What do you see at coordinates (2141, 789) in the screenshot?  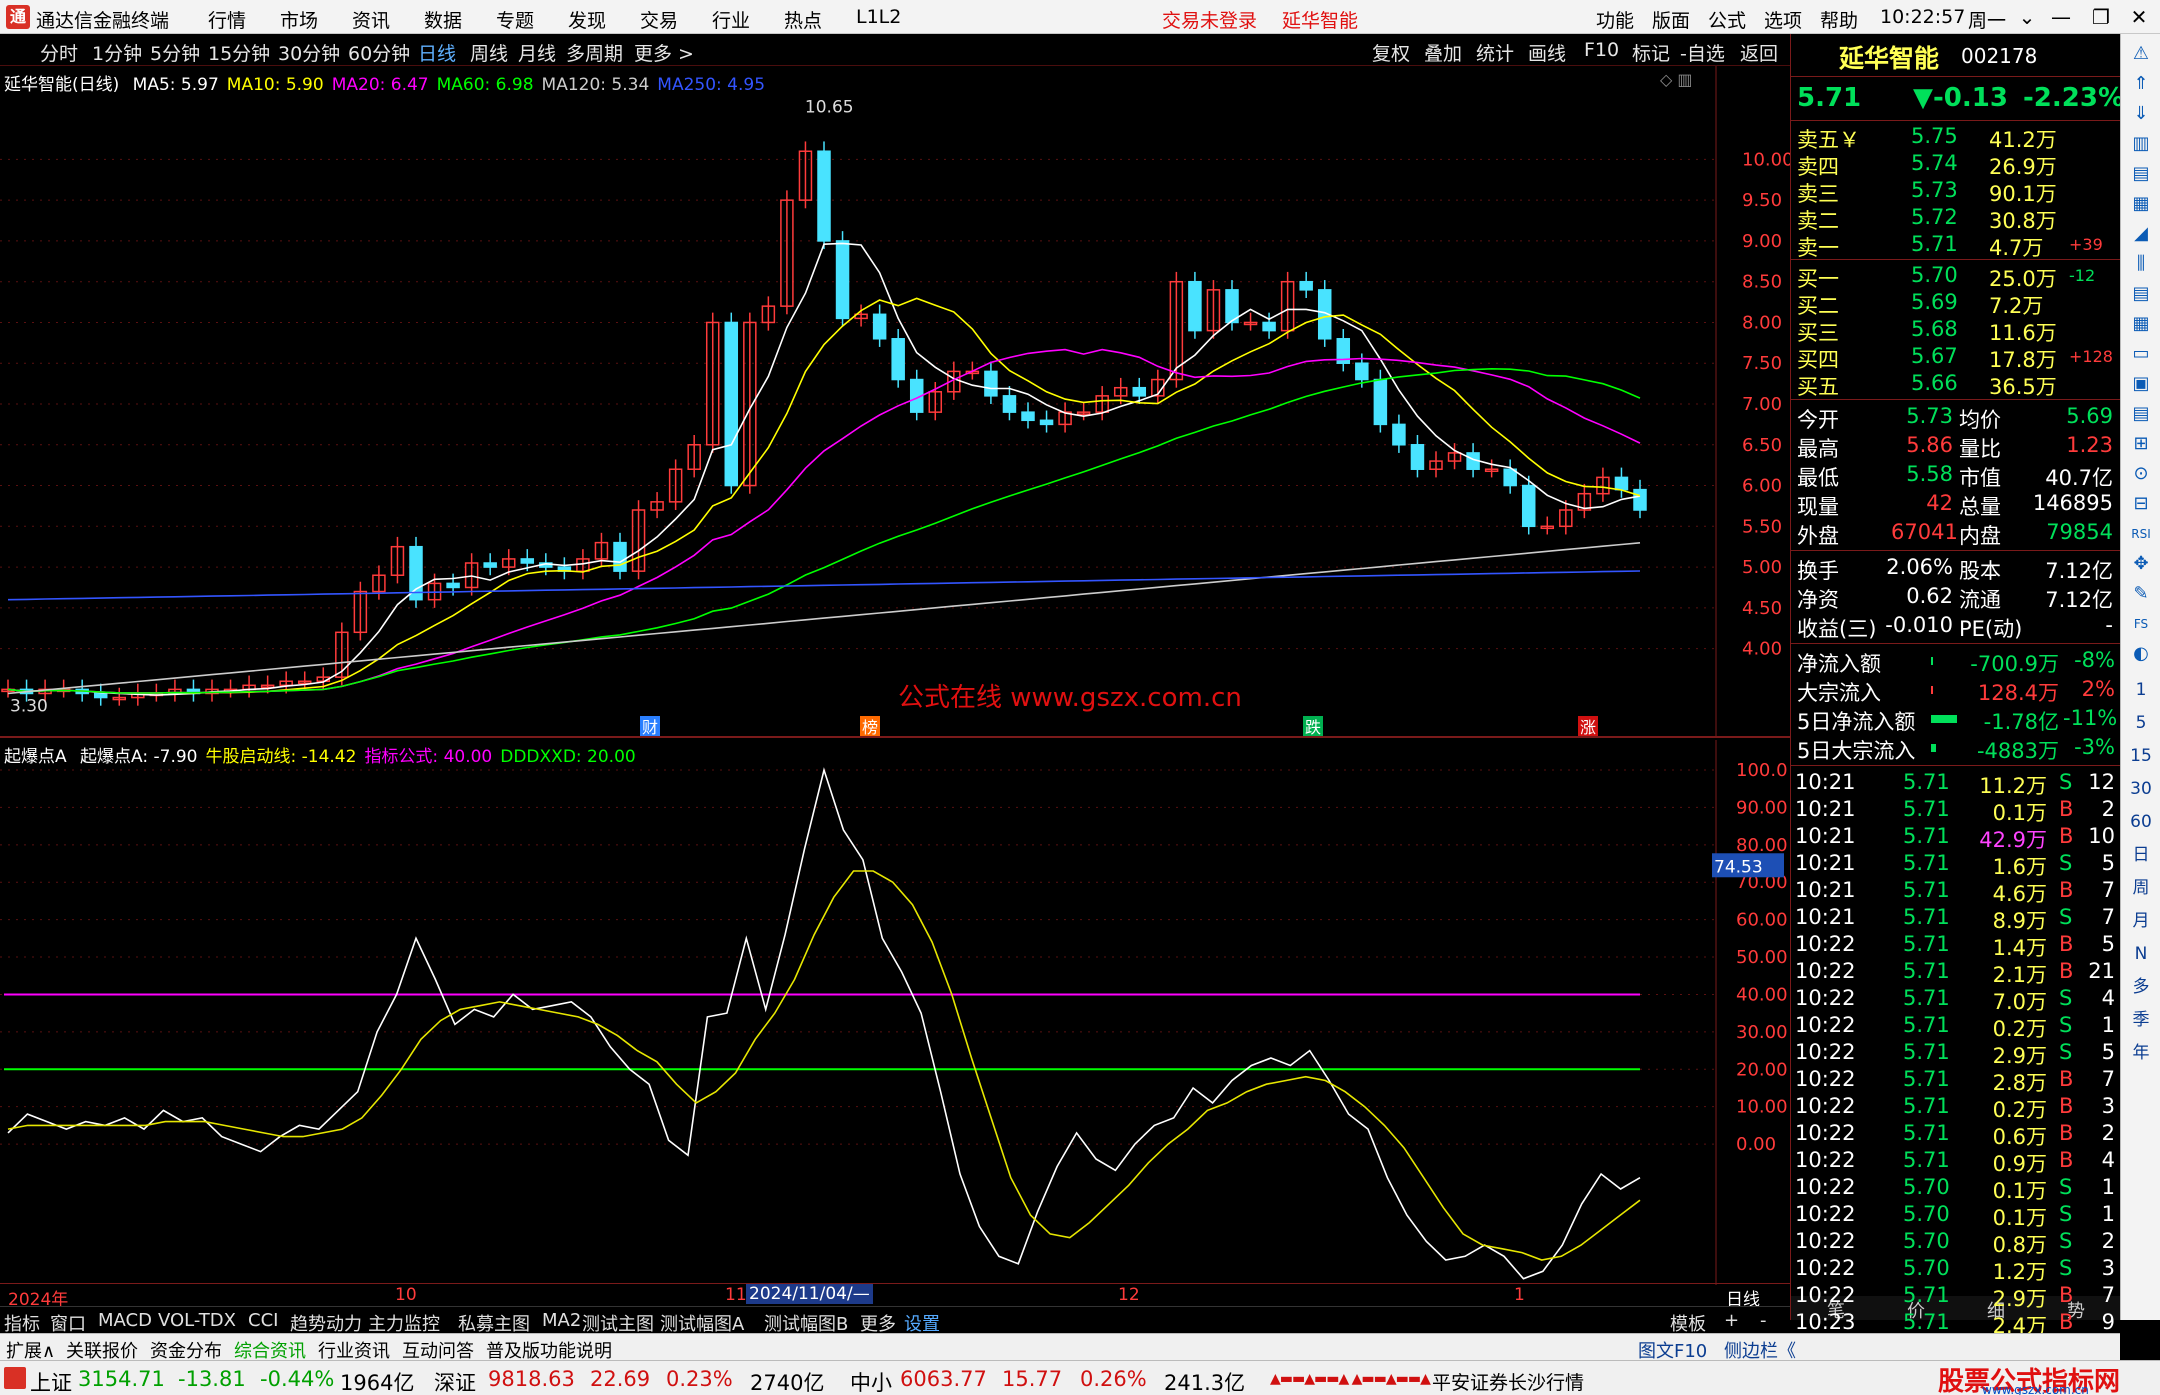 I see `period-shortcut: 30` at bounding box center [2141, 789].